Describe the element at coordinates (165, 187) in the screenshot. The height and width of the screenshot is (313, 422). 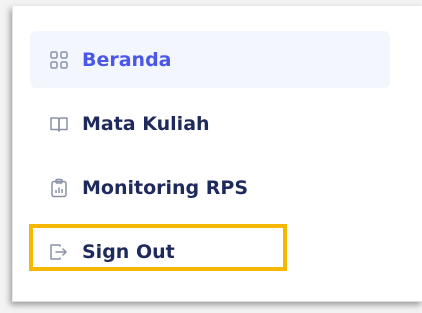
I see `sidebar-item-label: Monitoring RPS` at that location.